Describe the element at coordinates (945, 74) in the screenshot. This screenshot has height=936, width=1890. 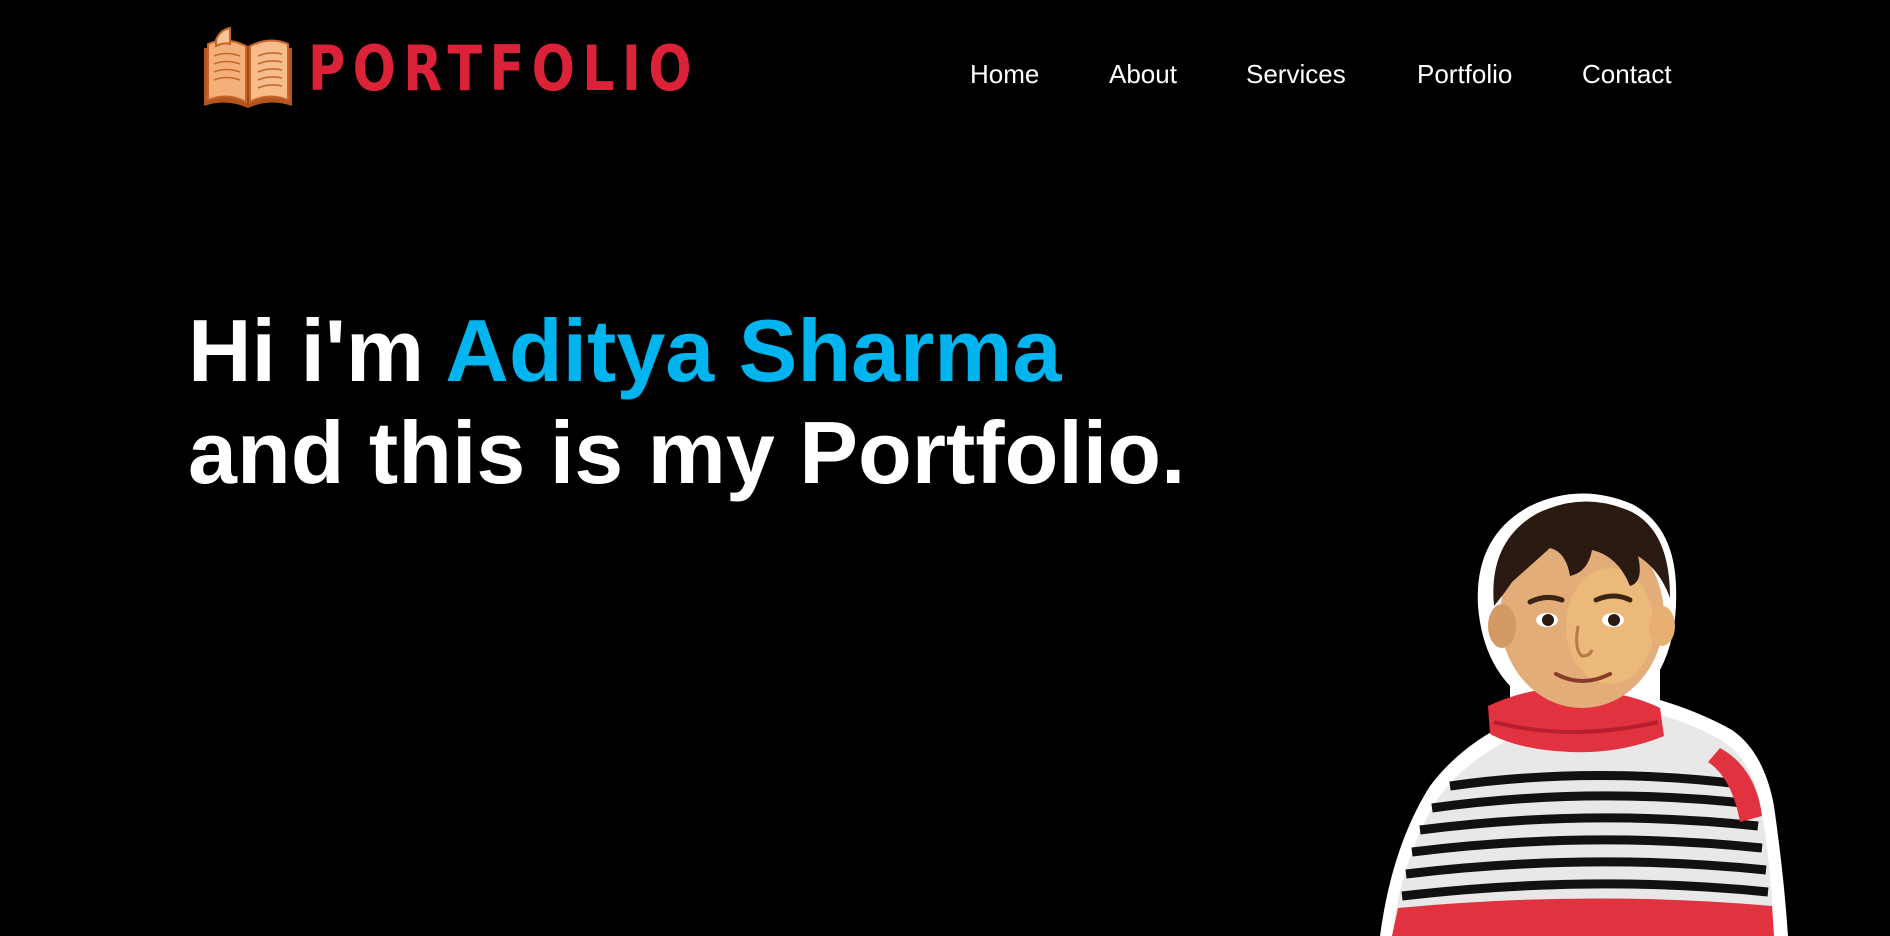
I see `main-nav: Home About Services Portfolio Contact` at that location.